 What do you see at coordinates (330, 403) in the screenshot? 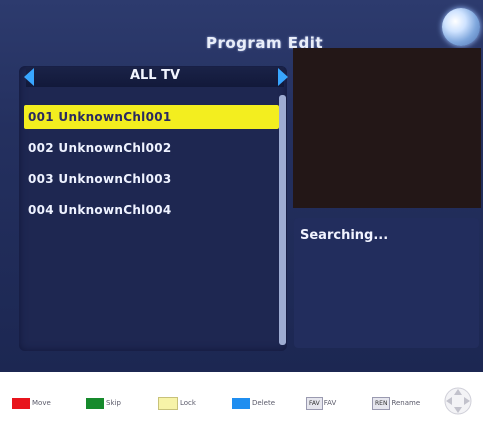
I see `legend-fav-label: FAV` at bounding box center [330, 403].